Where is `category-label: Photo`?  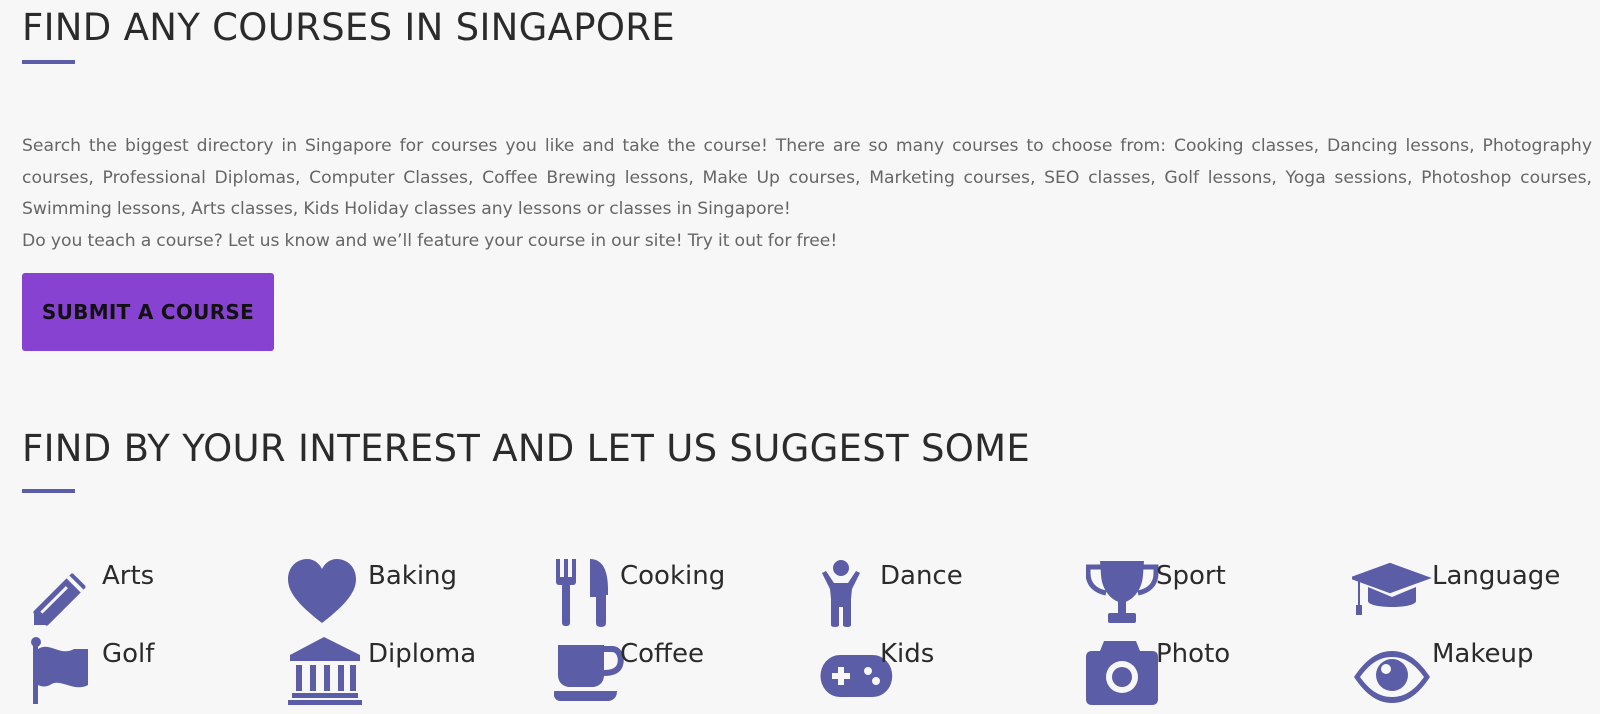
category-label: Photo is located at coordinates (1193, 654).